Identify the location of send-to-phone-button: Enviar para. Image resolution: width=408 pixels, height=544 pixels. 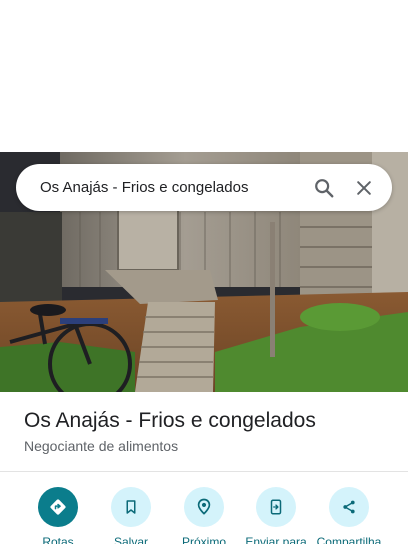
(276, 515).